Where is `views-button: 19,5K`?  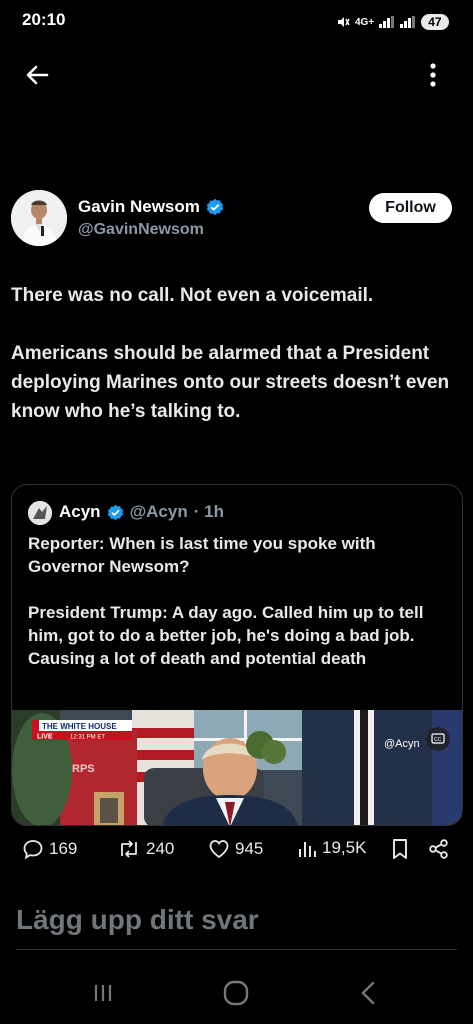
views-button: 19,5K is located at coordinates (331, 848).